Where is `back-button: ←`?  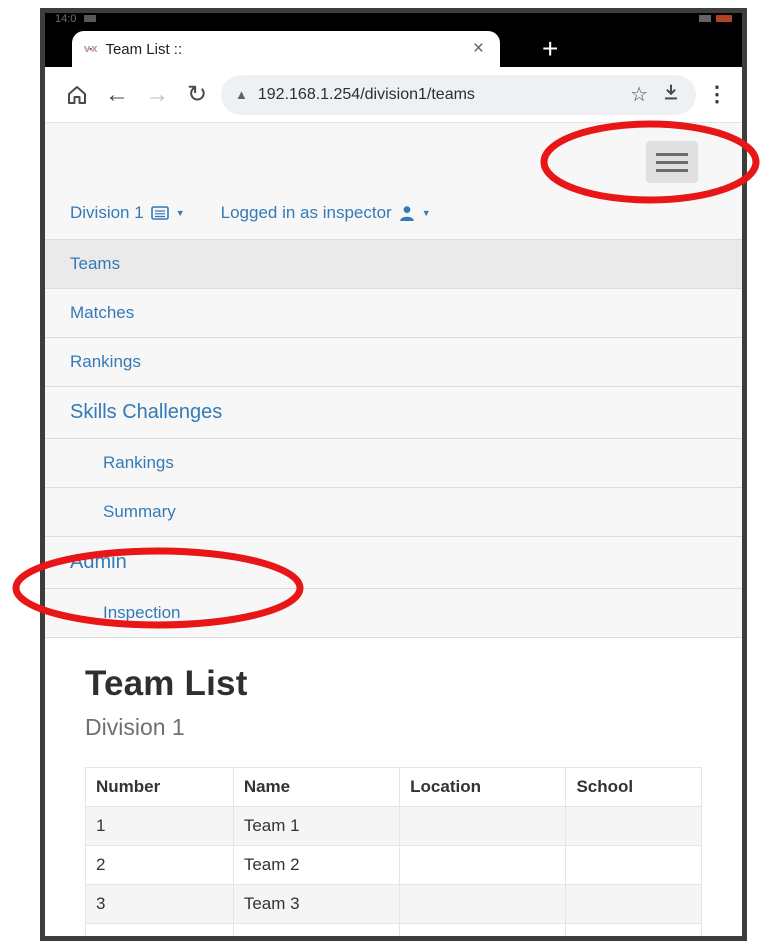
back-button: ← is located at coordinates (117, 94).